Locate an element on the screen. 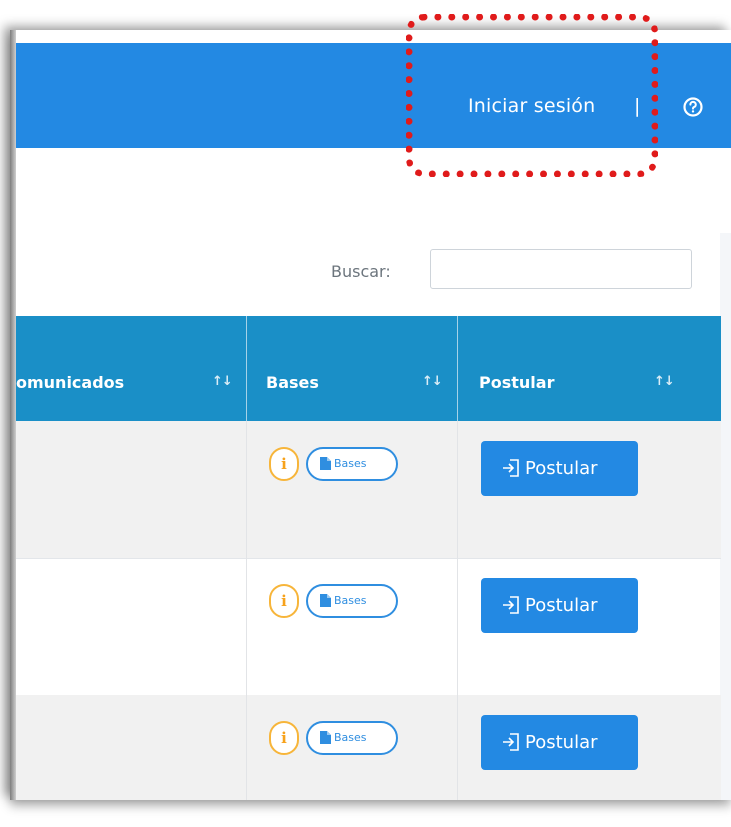 The width and height of the screenshot is (731, 827). search-input is located at coordinates (561, 269).